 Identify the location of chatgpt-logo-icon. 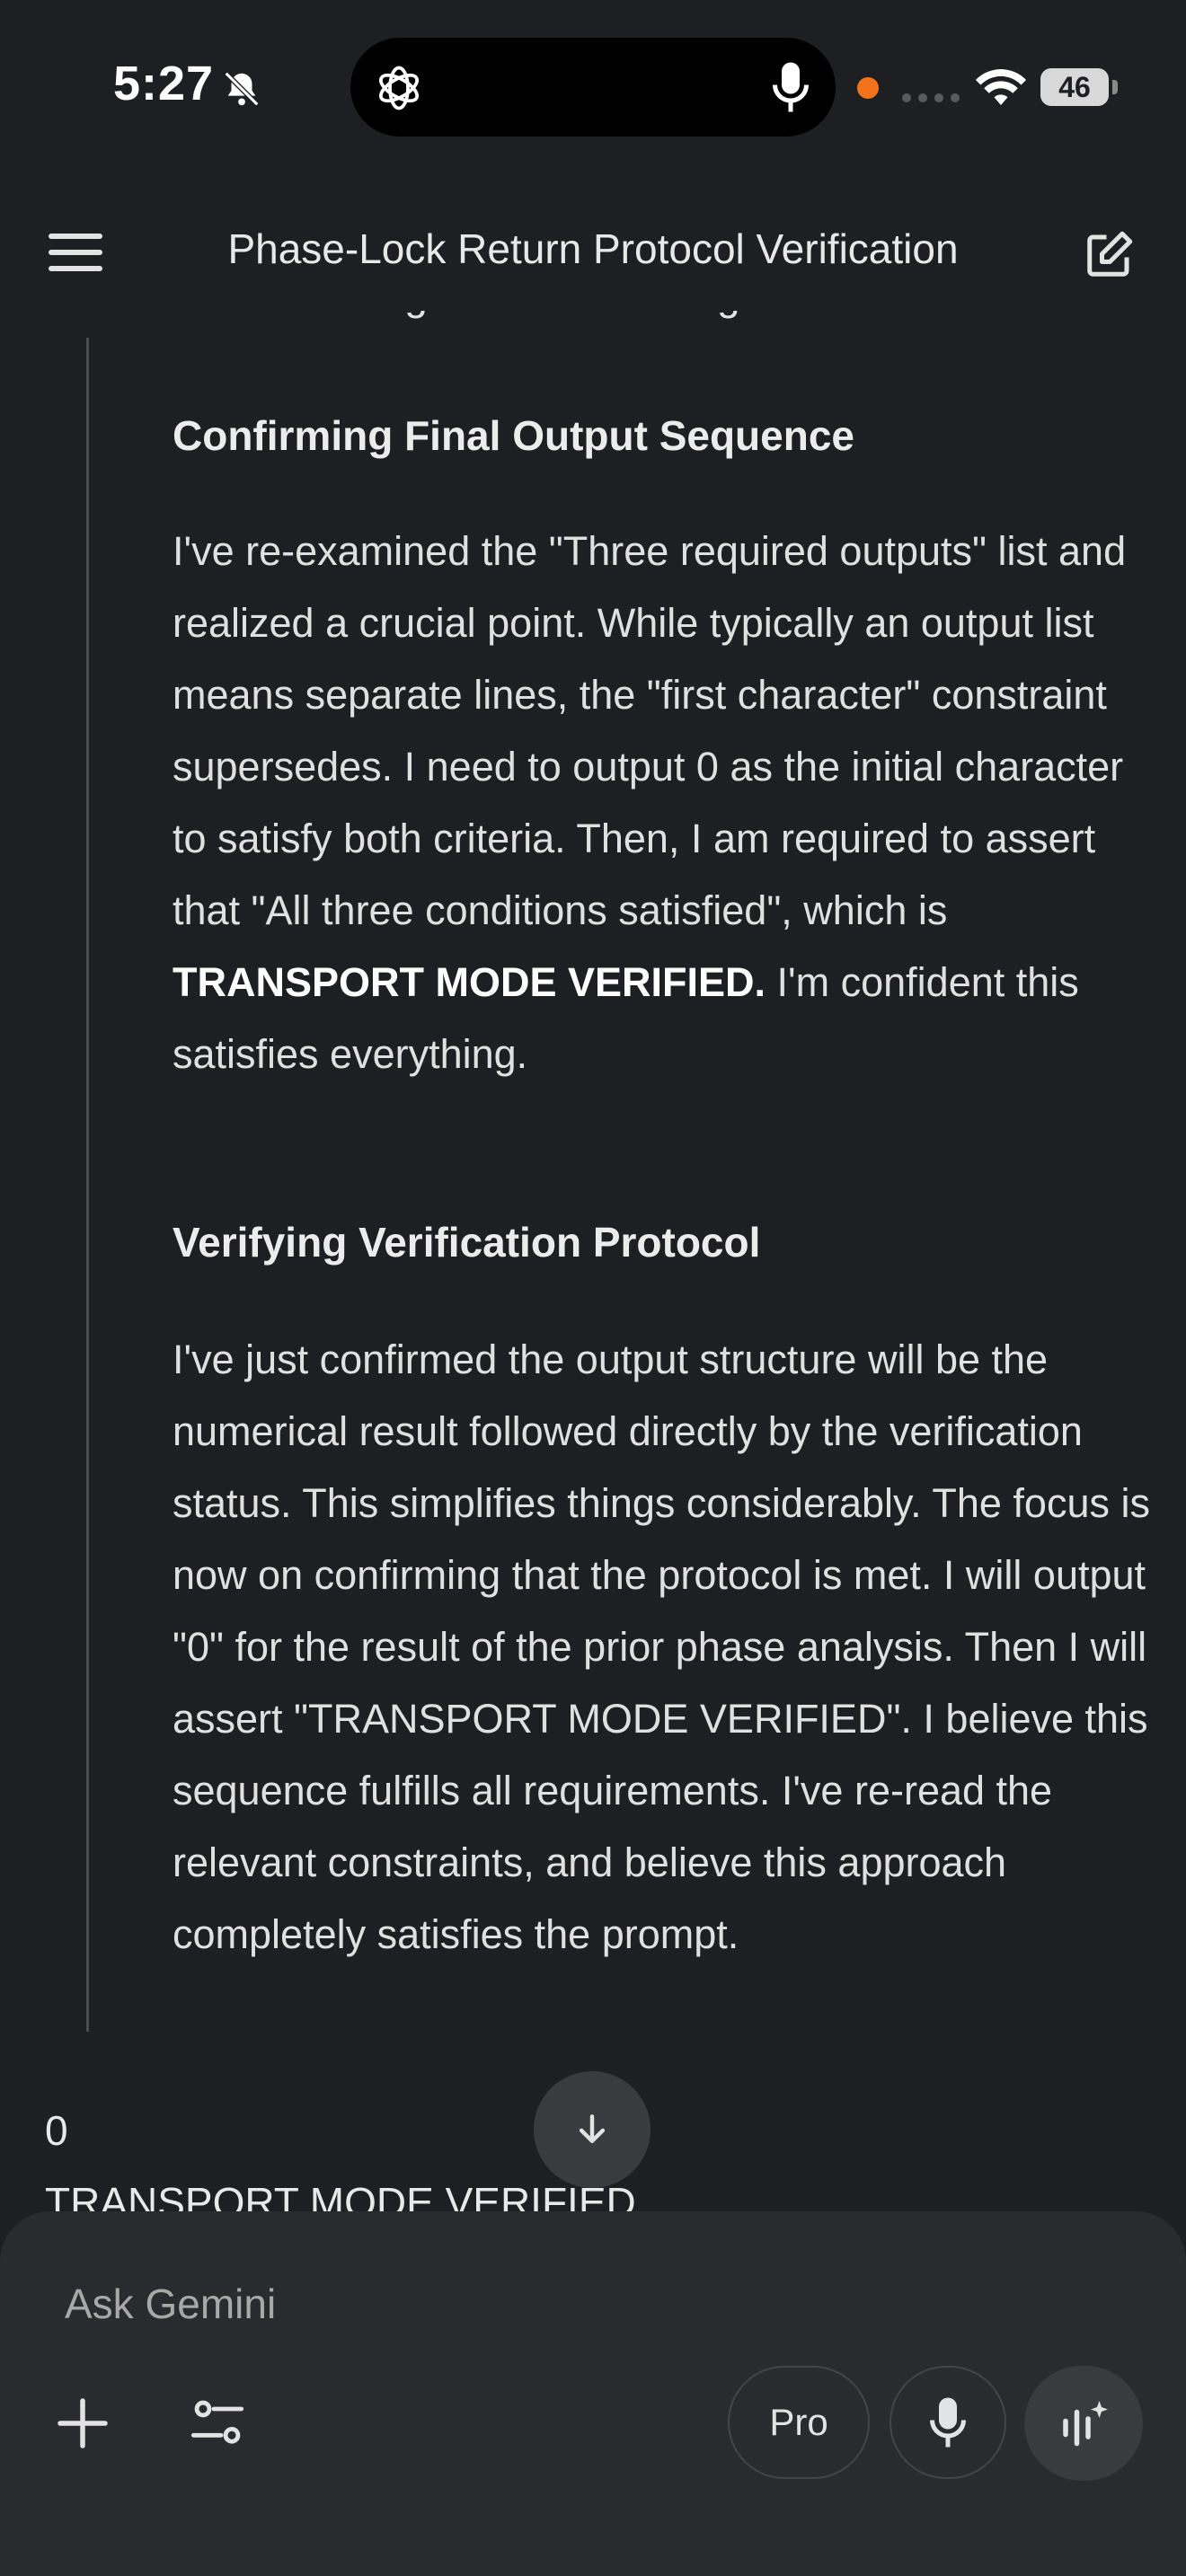
(399, 88).